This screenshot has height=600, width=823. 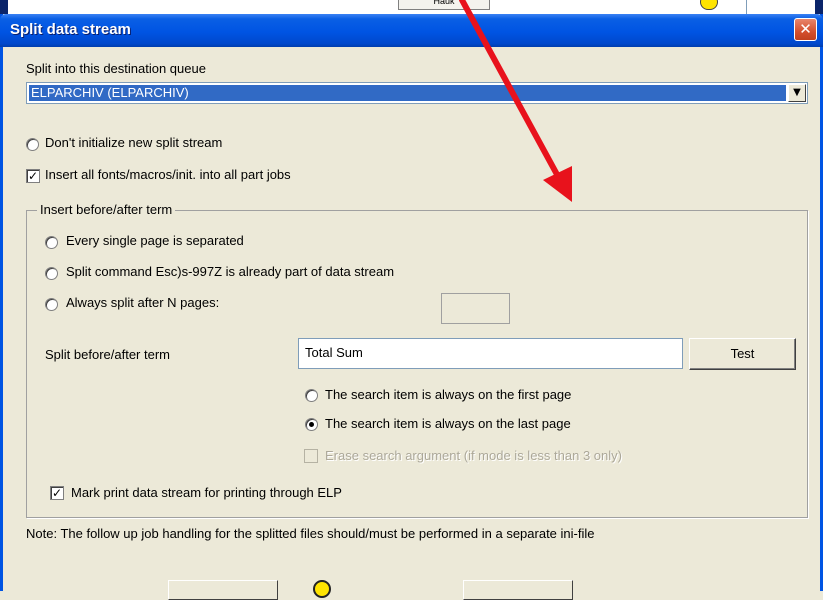 I want to click on n-pages-field, so click(x=475, y=308).